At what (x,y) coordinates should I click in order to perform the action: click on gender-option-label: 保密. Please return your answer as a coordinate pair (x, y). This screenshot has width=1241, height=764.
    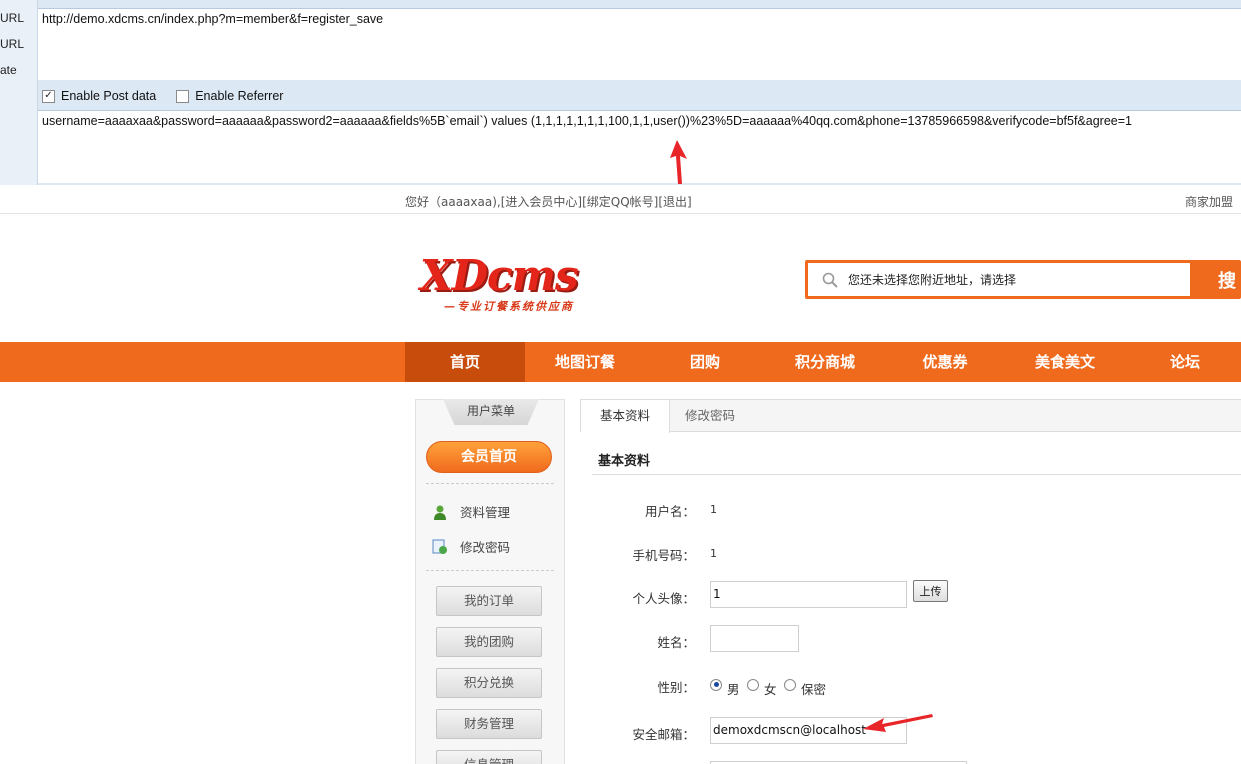
    Looking at the image, I should click on (814, 689).